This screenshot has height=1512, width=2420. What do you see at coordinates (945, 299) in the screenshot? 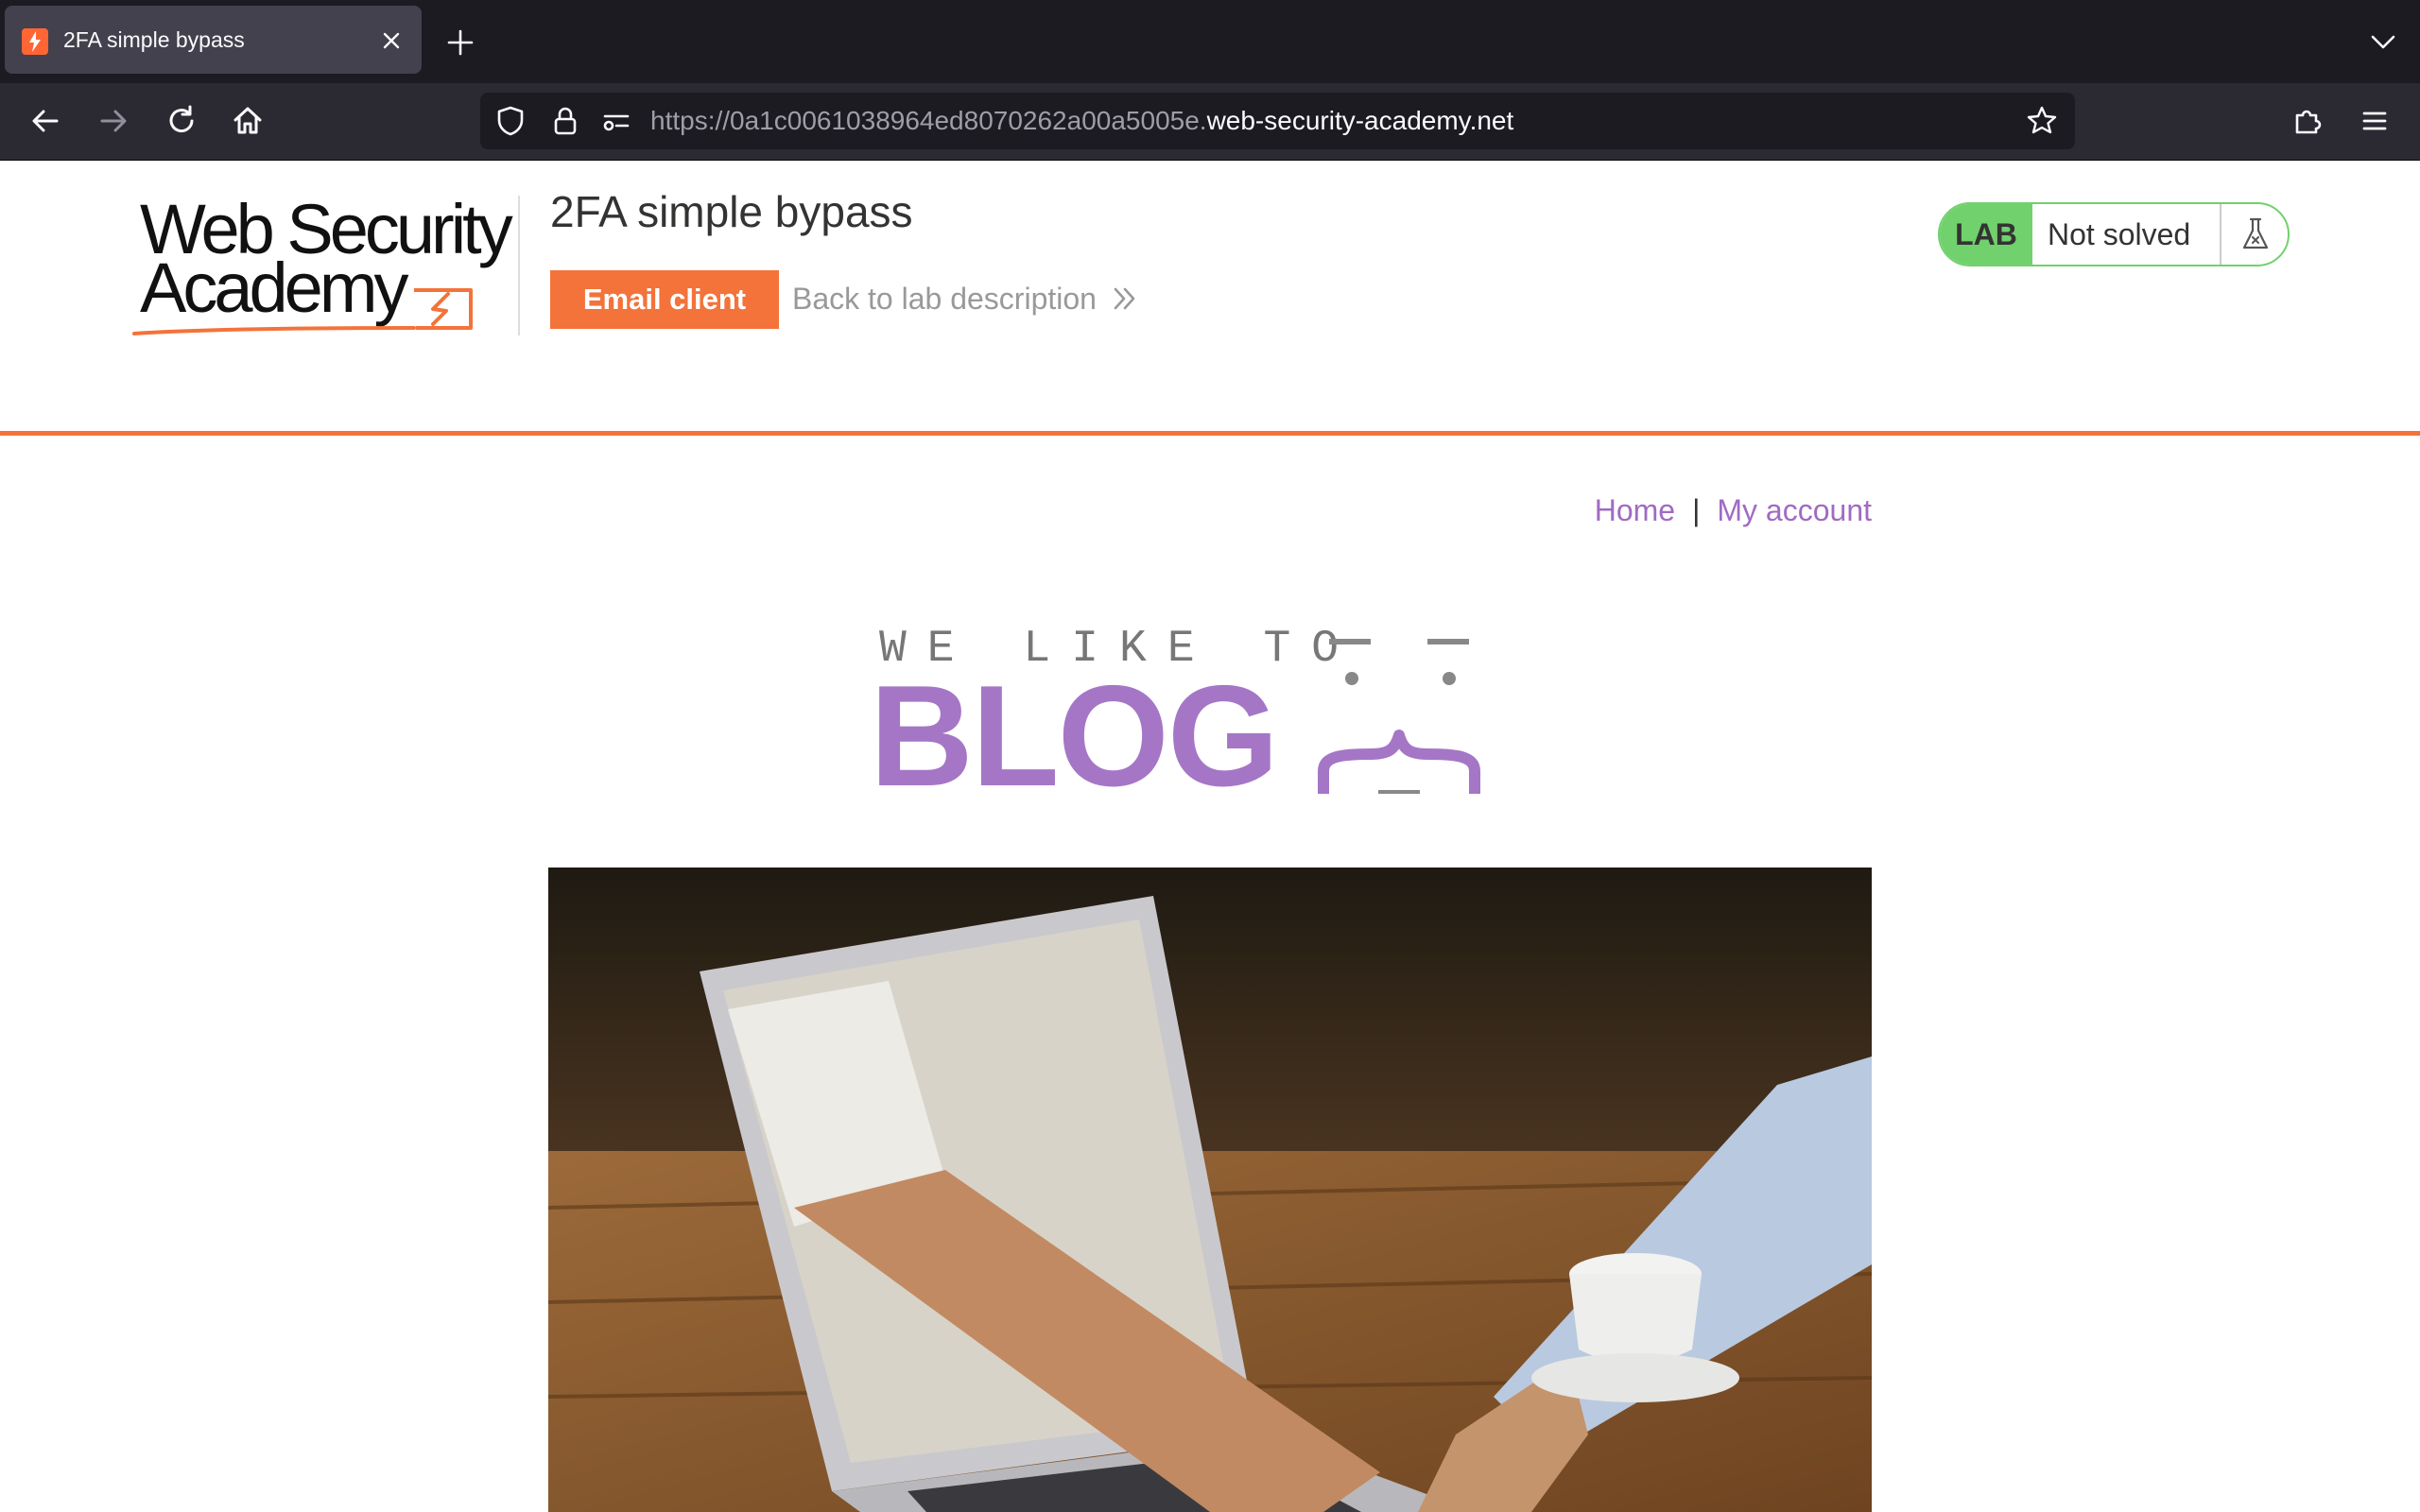
I see `back-to-lab-description-link: Back to lab description` at bounding box center [945, 299].